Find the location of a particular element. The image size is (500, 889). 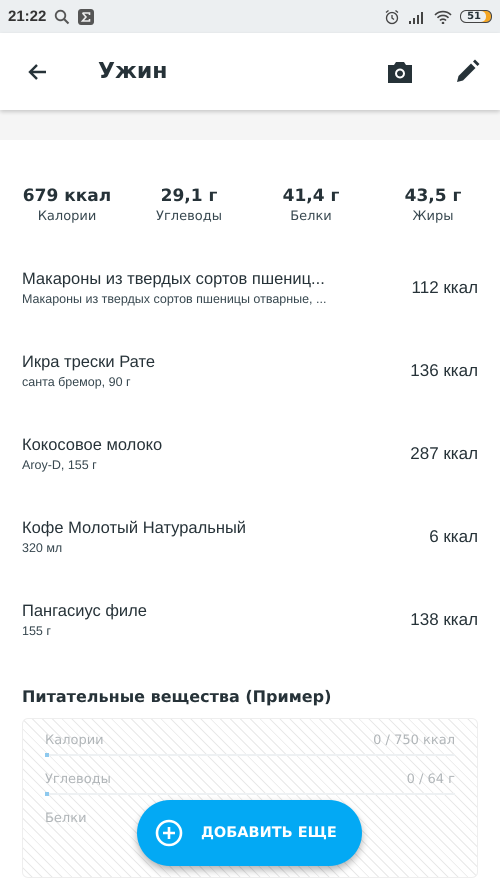

summary-label: Калории is located at coordinates (67, 216).